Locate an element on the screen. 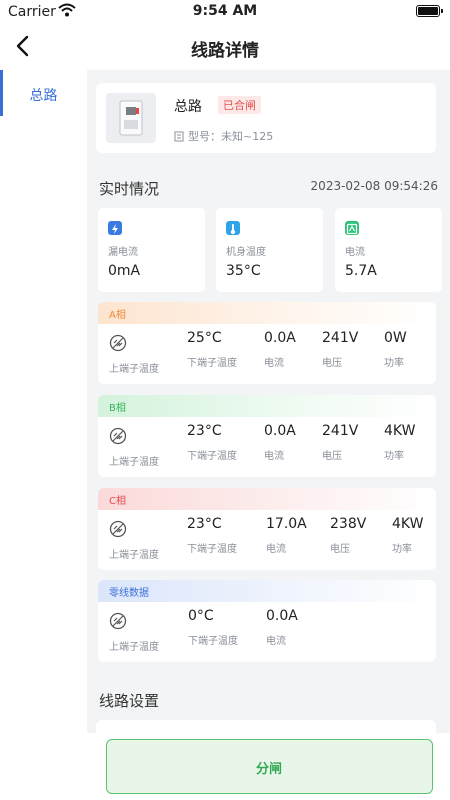 This screenshot has width=450, height=800. phase-name: B相 is located at coordinates (117, 408).